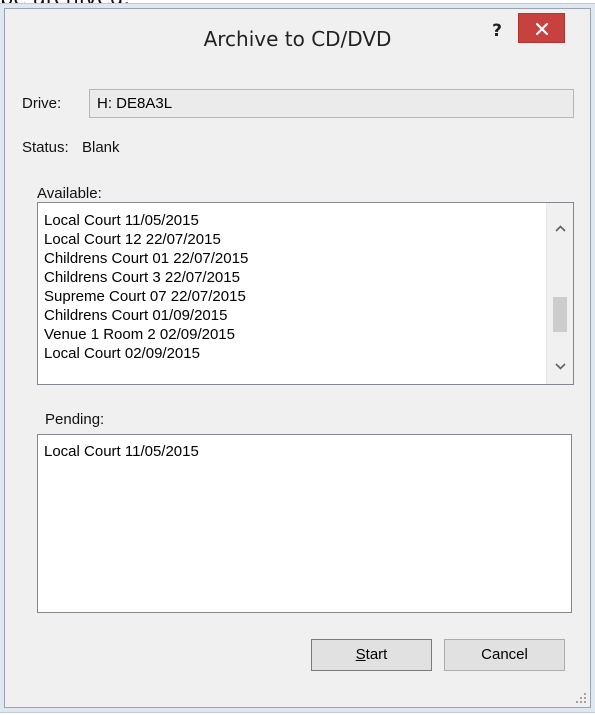 This screenshot has width=595, height=715. I want to click on start-label-rest: tart, so click(376, 654).